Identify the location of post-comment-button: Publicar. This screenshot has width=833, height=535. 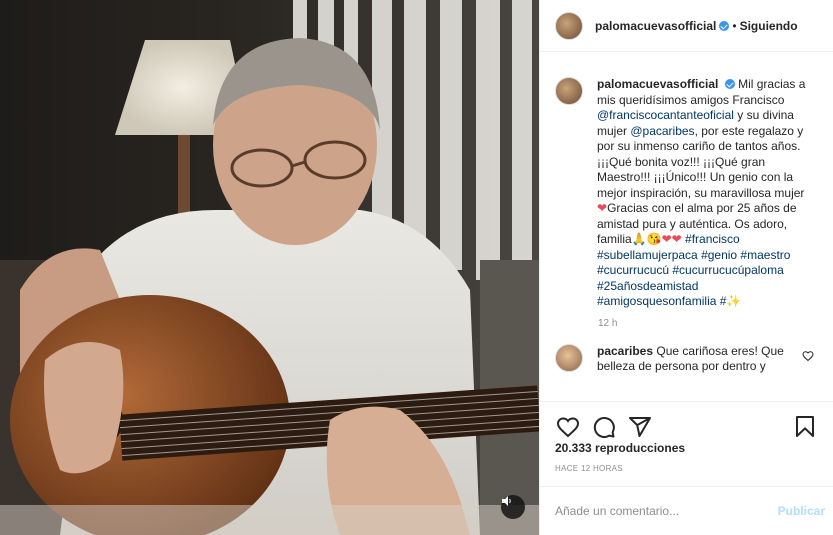
(801, 511).